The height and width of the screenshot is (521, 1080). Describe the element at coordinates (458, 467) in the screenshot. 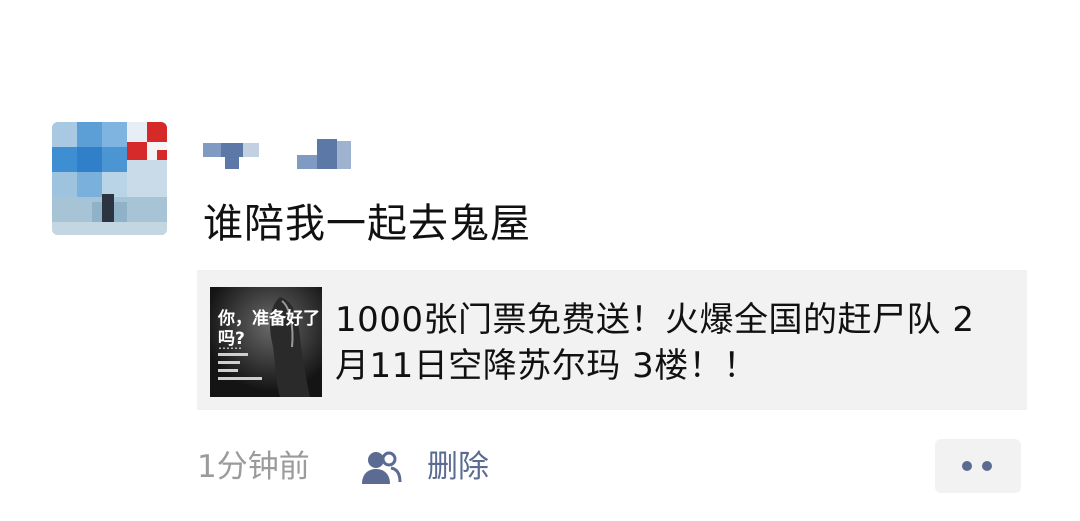

I see `delete-button: 删除` at that location.